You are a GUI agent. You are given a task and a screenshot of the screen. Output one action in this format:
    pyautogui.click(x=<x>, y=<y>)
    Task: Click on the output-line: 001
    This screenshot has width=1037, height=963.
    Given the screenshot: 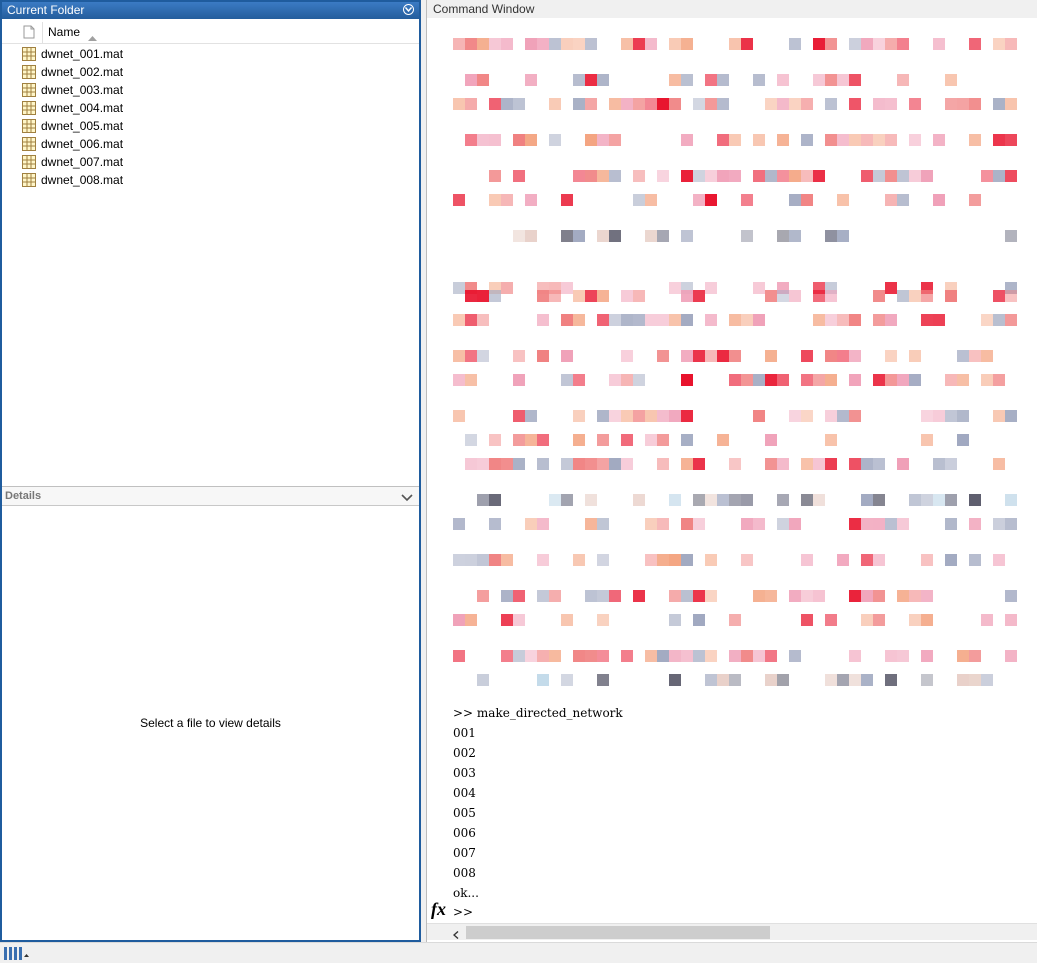 What is the action you would take?
    pyautogui.click(x=464, y=733)
    